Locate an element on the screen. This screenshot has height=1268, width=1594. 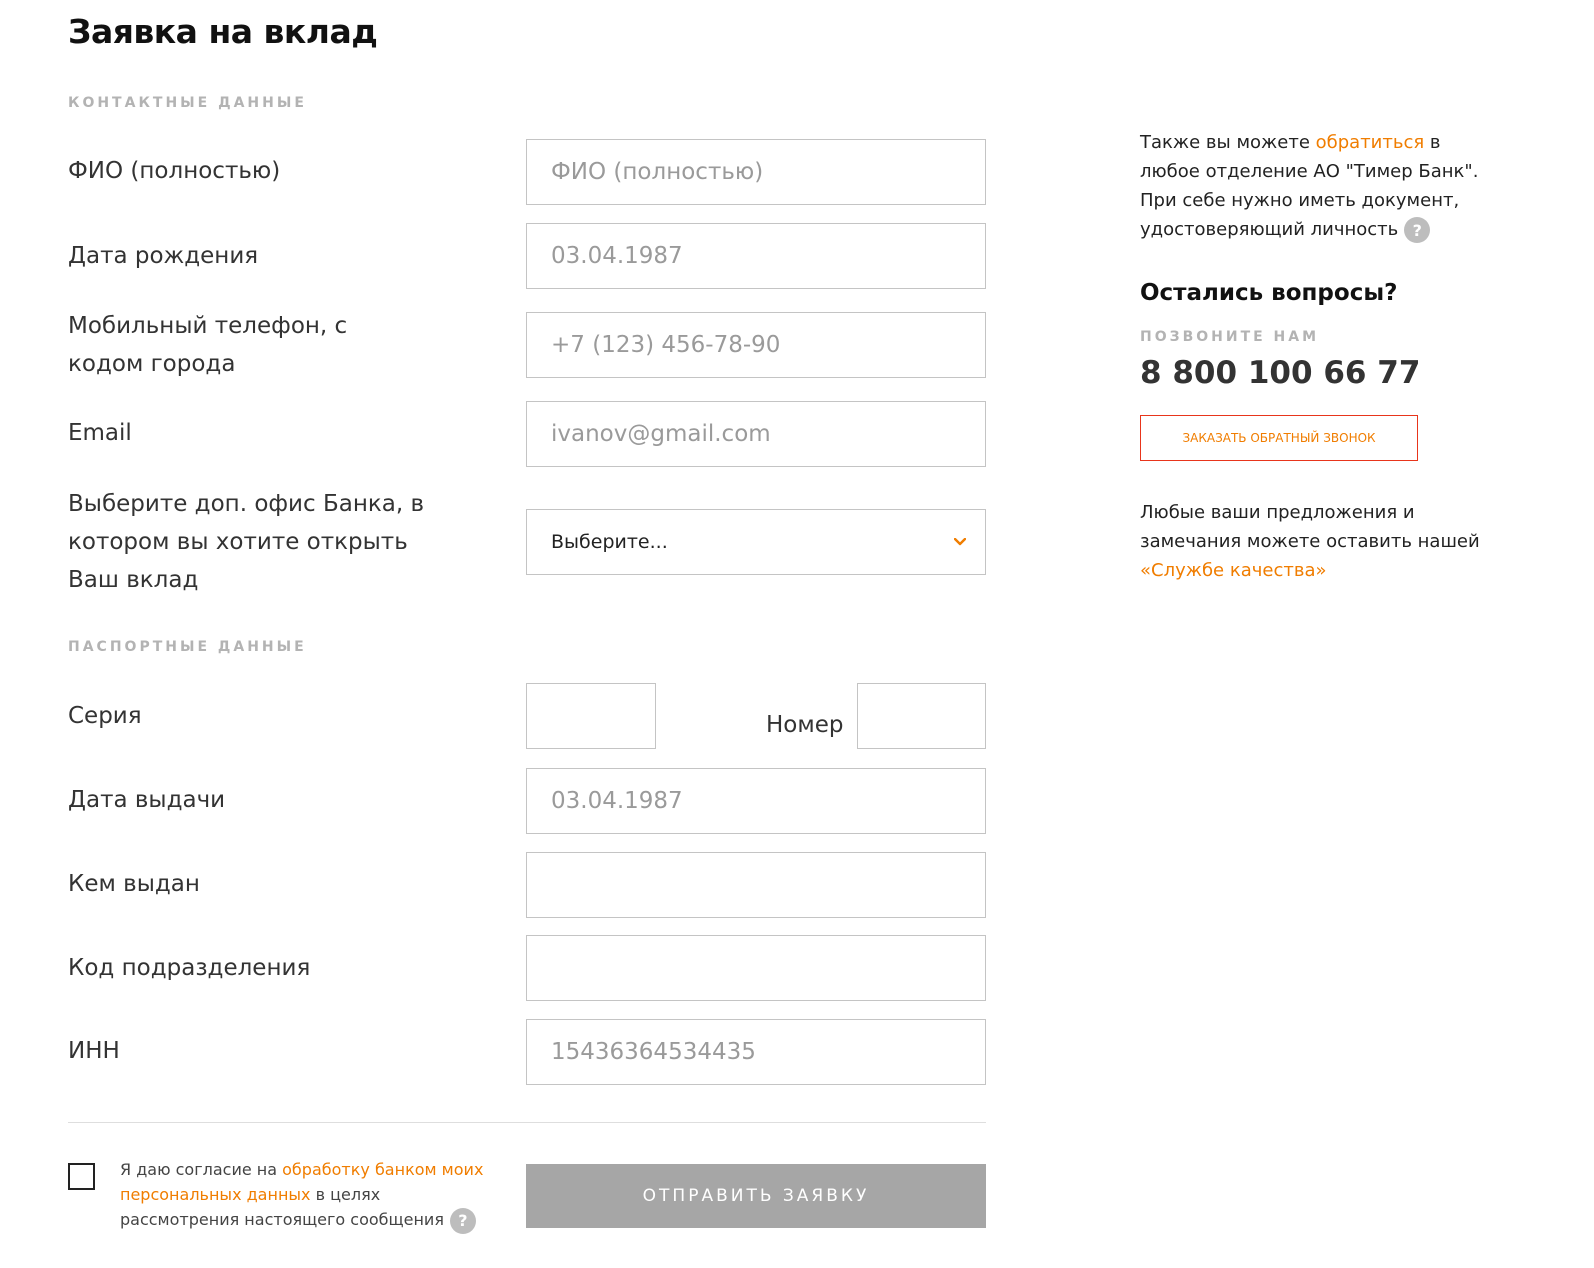
number-label: Номер is located at coordinates (805, 725).